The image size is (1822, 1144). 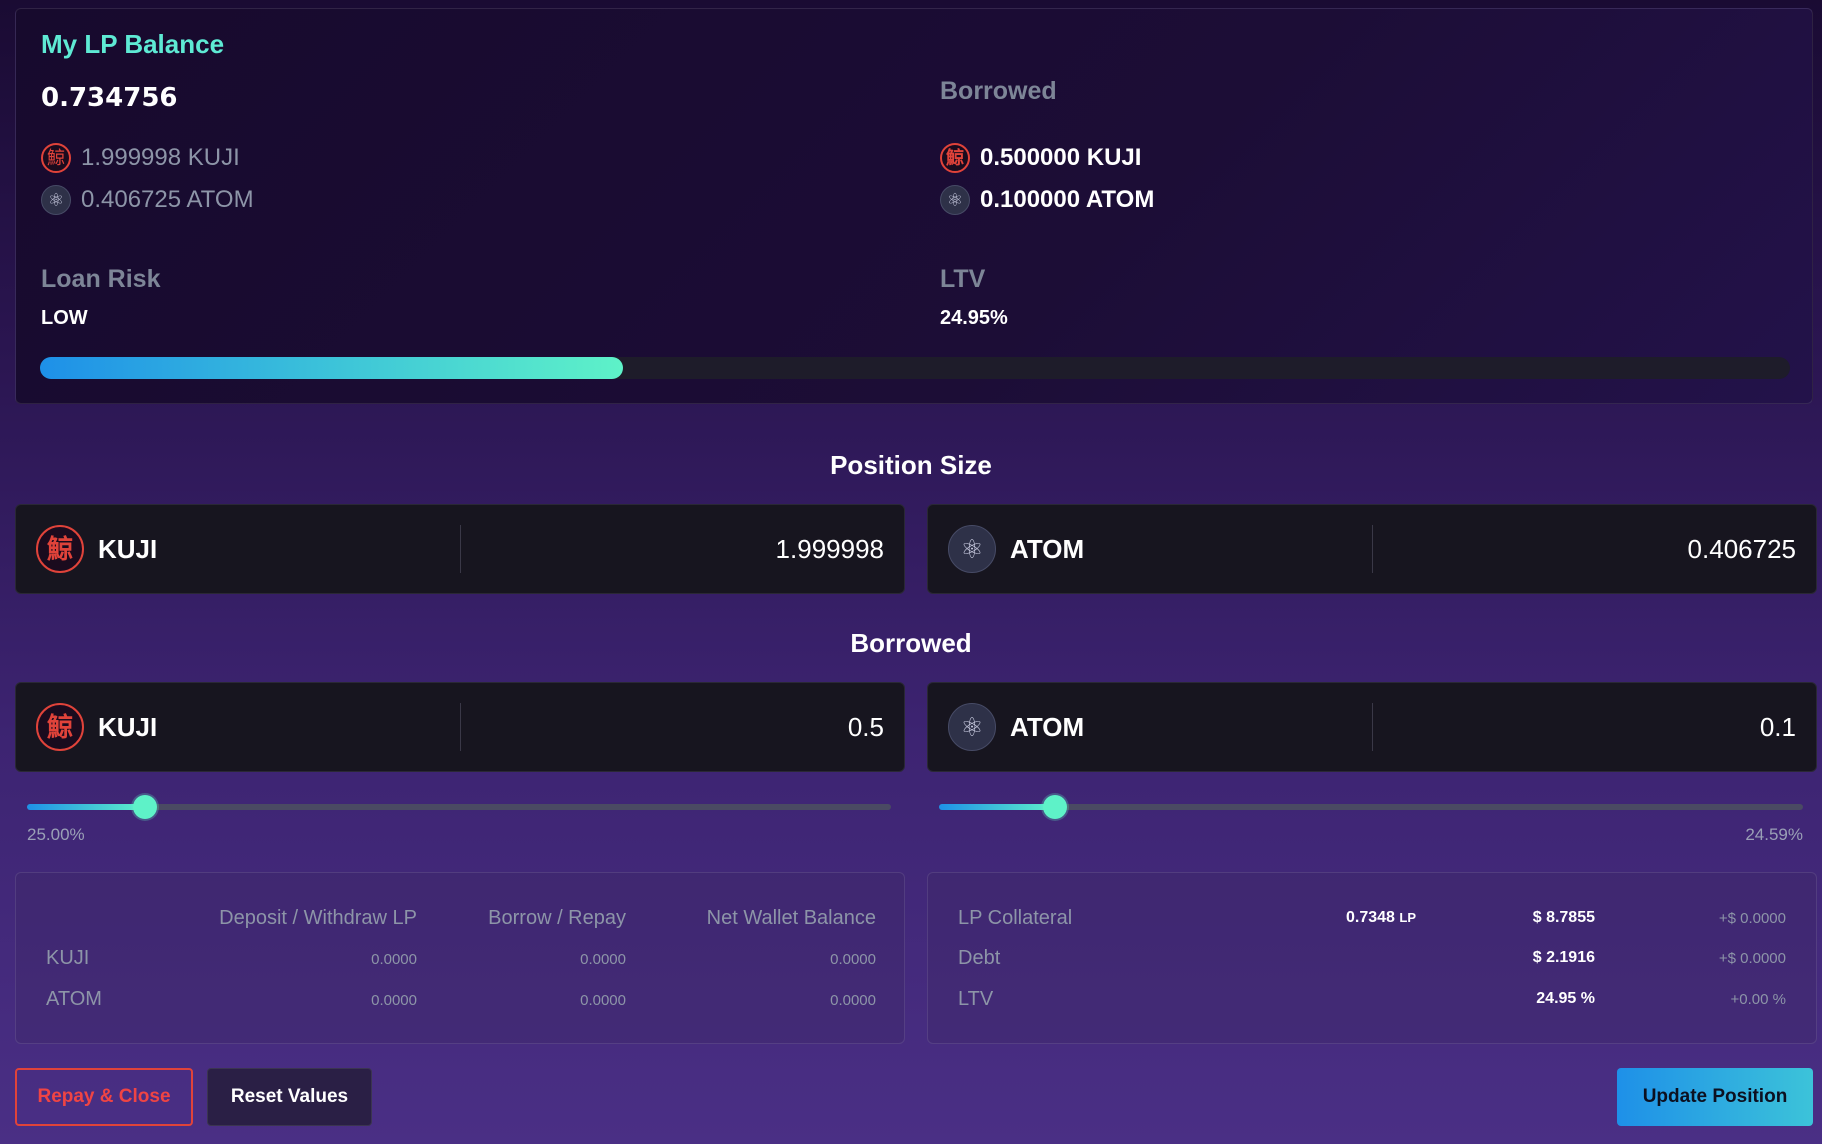 What do you see at coordinates (160, 157) in the screenshot?
I see `lp-token-kuji-text: 1.999998 KUJI` at bounding box center [160, 157].